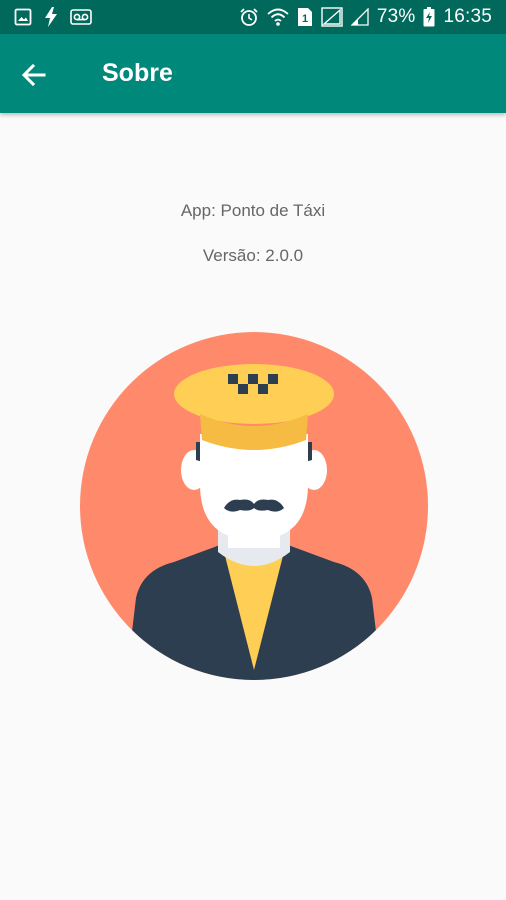 This screenshot has height=900, width=506. I want to click on signal-icon, so click(332, 17).